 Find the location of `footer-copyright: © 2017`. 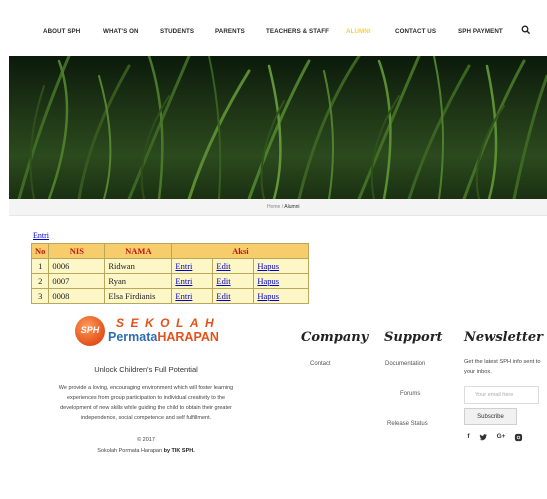

footer-copyright: © 2017 is located at coordinates (146, 440).